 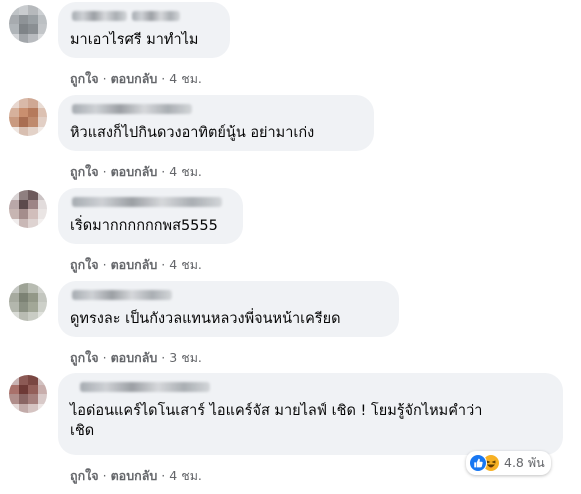 I want to click on reaction-count: 4.8 พัน, so click(x=524, y=462).